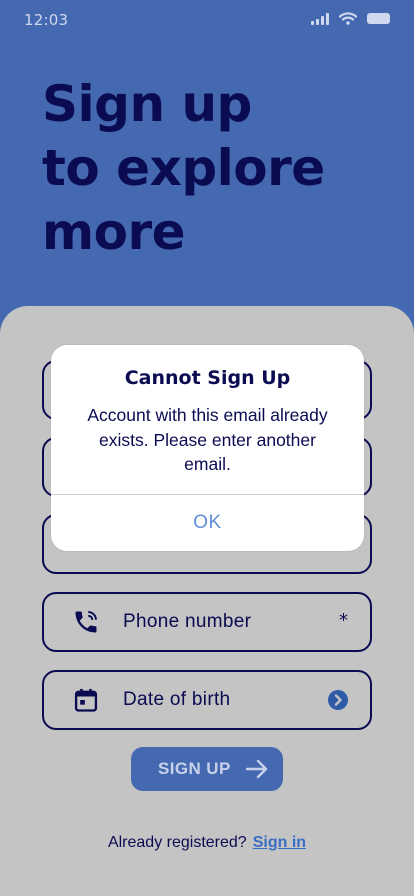 The width and height of the screenshot is (414, 896). Describe the element at coordinates (279, 842) in the screenshot. I see `sign-in-link: Sign in` at that location.